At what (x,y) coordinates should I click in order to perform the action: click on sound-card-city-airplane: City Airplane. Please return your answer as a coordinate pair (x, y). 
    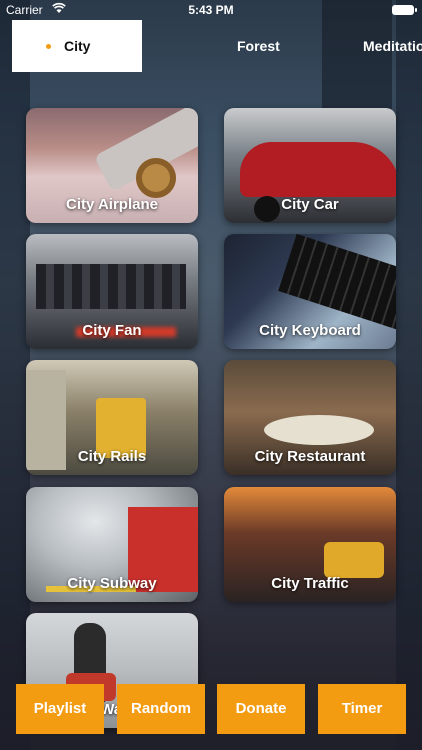
    Looking at the image, I should click on (112, 165).